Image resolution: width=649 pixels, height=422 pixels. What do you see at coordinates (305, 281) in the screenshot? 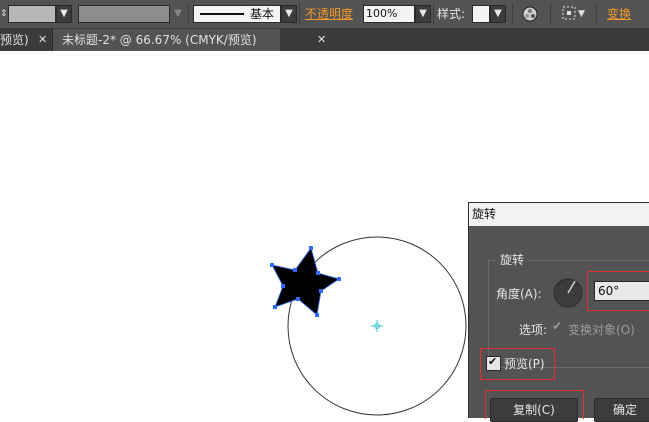
I see `star-shape` at bounding box center [305, 281].